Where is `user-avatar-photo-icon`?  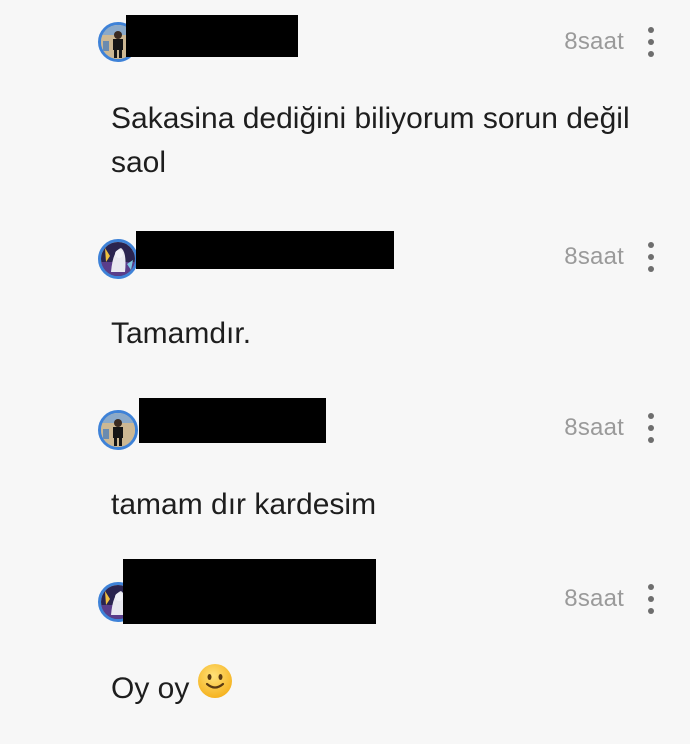 user-avatar-photo-icon is located at coordinates (118, 430).